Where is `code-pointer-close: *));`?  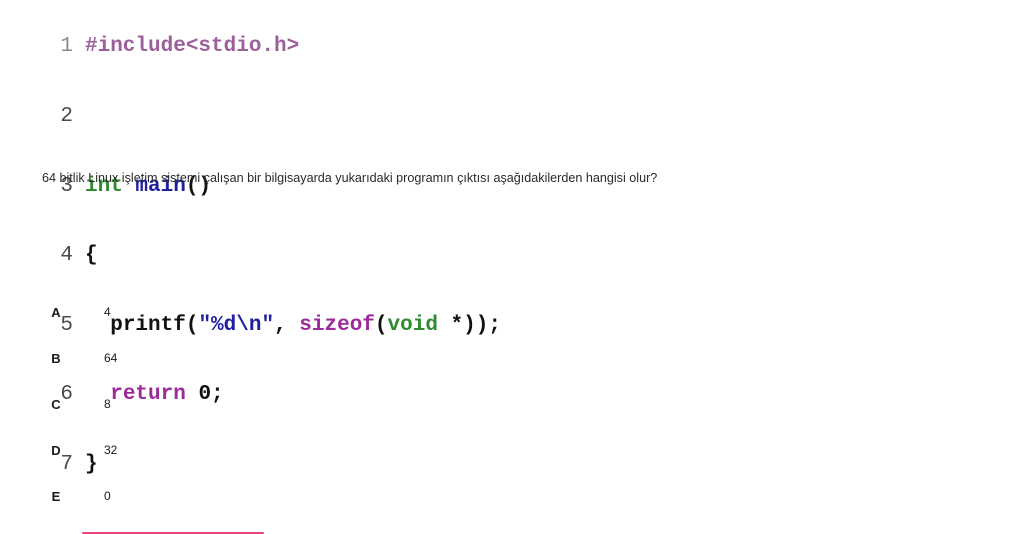 code-pointer-close: *)); is located at coordinates (469, 325).